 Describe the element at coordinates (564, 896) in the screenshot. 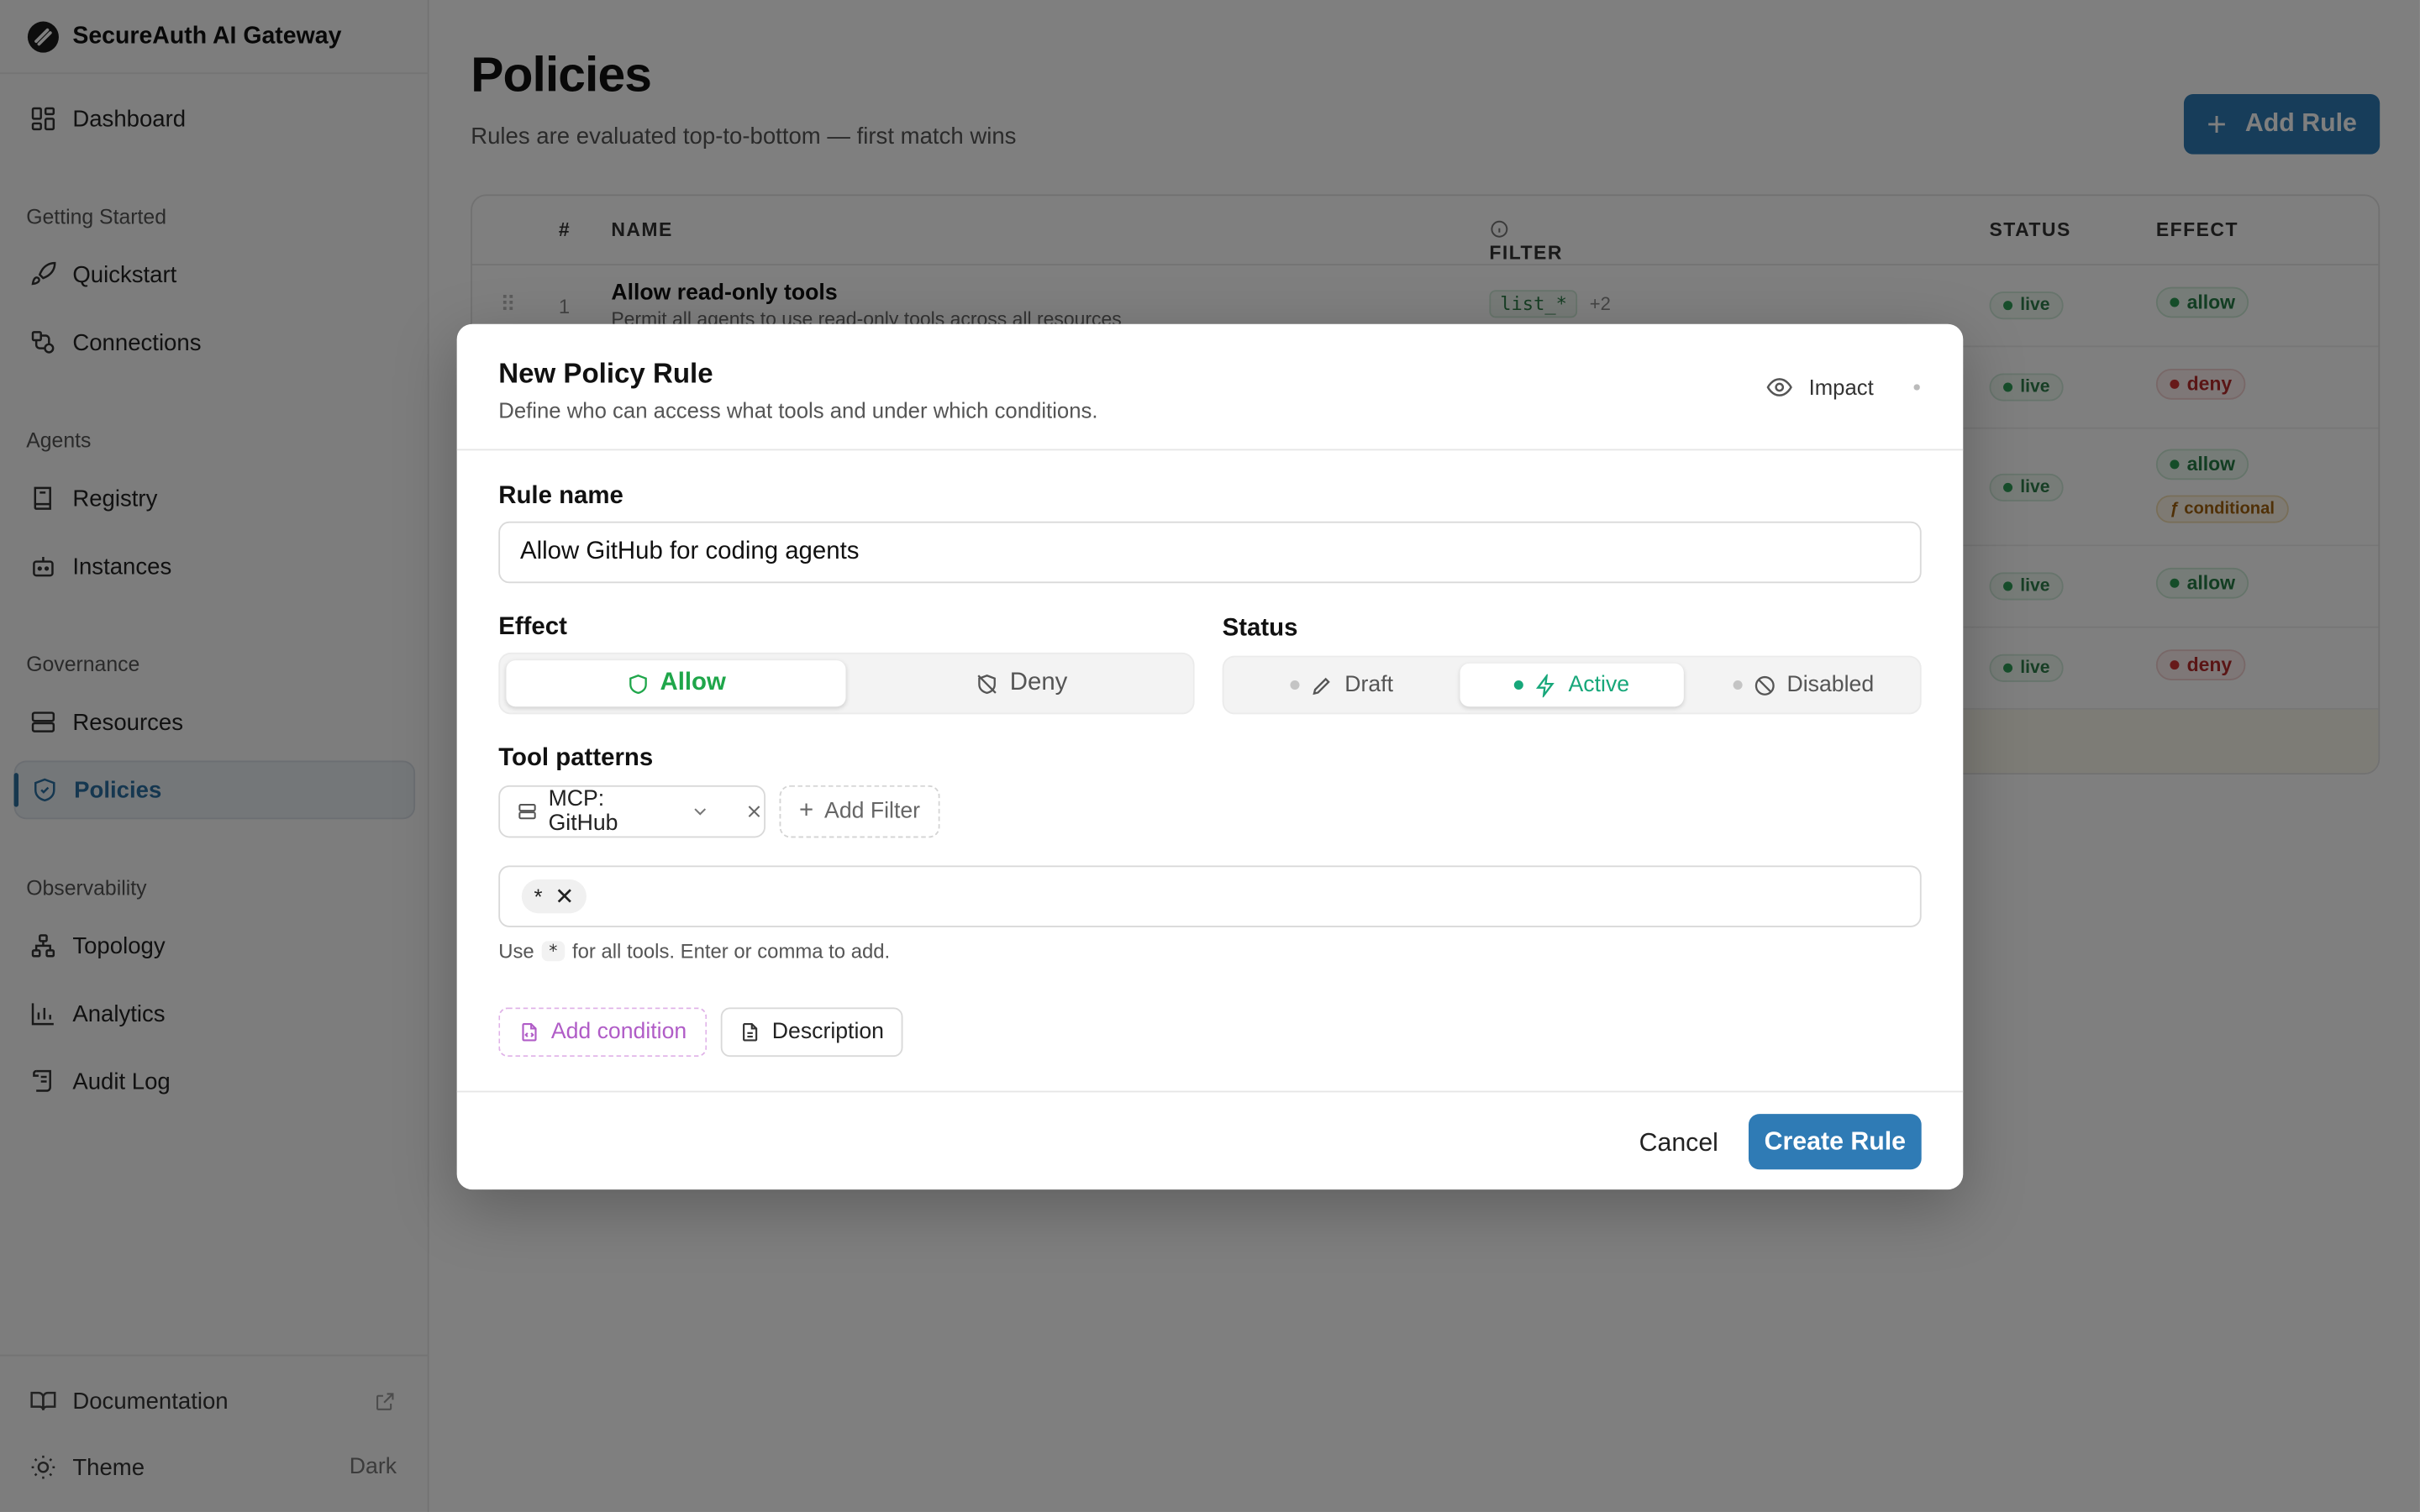

I see `remove-tag-icon: ✕` at that location.